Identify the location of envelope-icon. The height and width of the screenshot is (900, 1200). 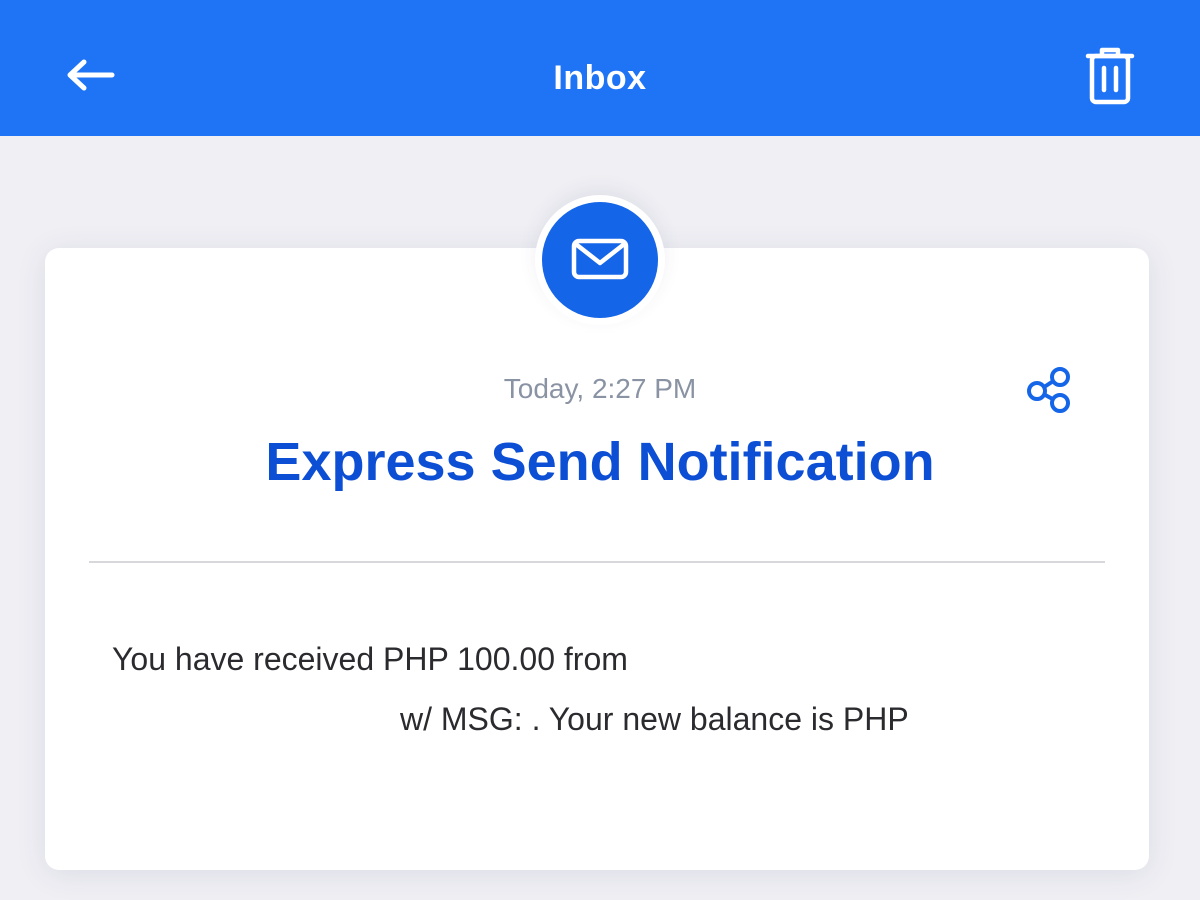
(600, 259).